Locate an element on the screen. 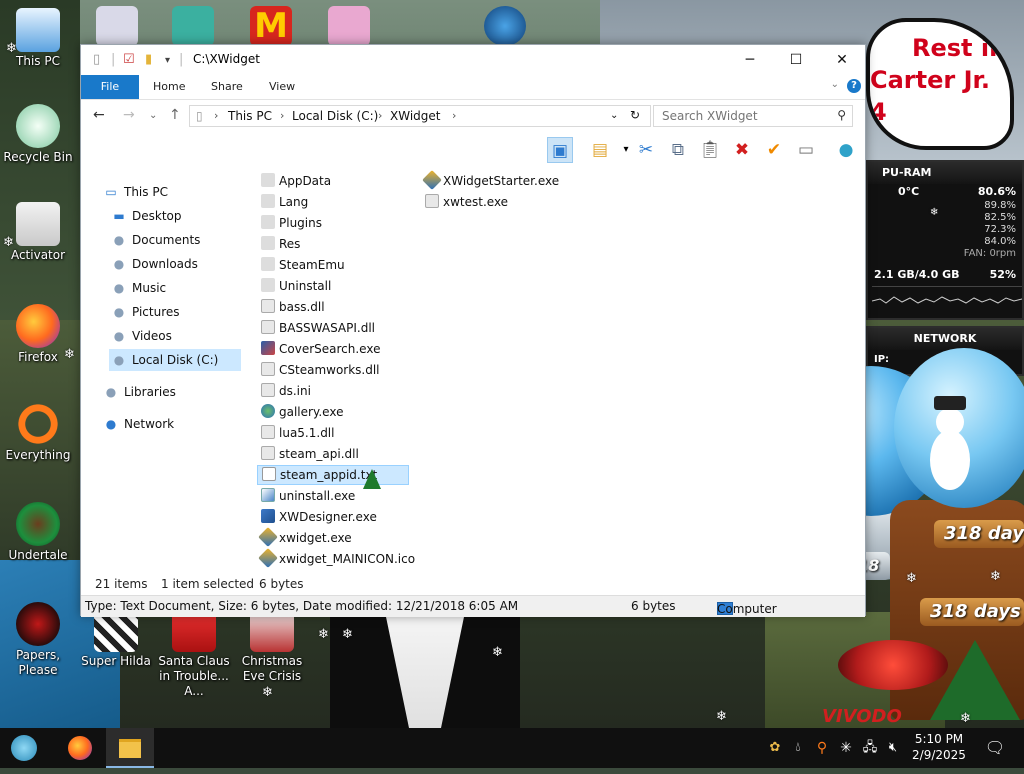 This screenshot has height=774, width=1024. tray-network-icon: 🖧︎ is located at coordinates (870, 748).